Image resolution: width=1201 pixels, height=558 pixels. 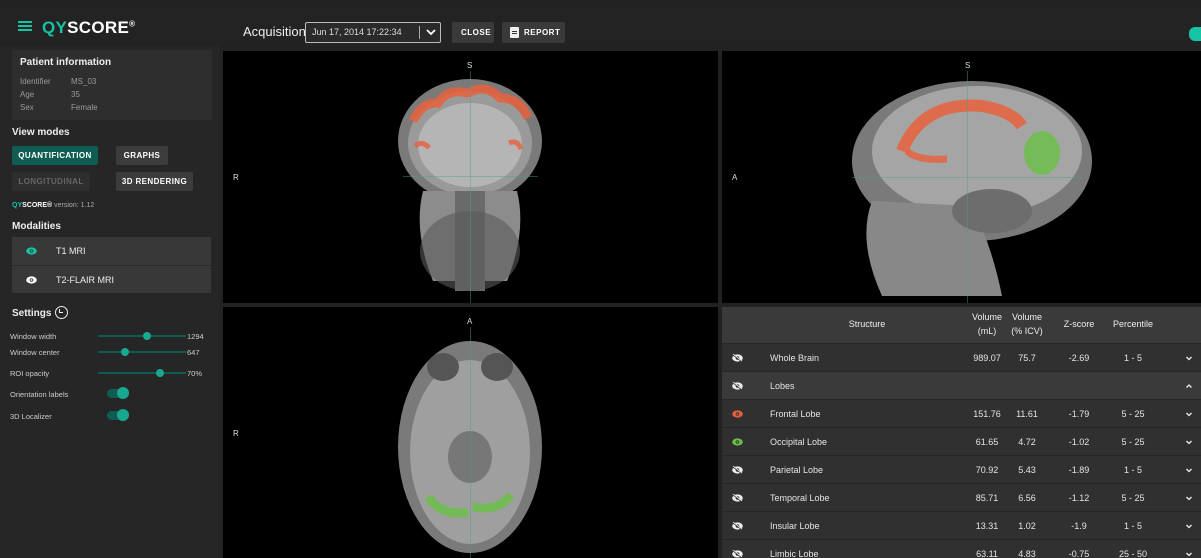 I want to click on table-row: Parietal Lobe 70.92 5.43 -1.89 1 - 5, so click(x=961, y=469).